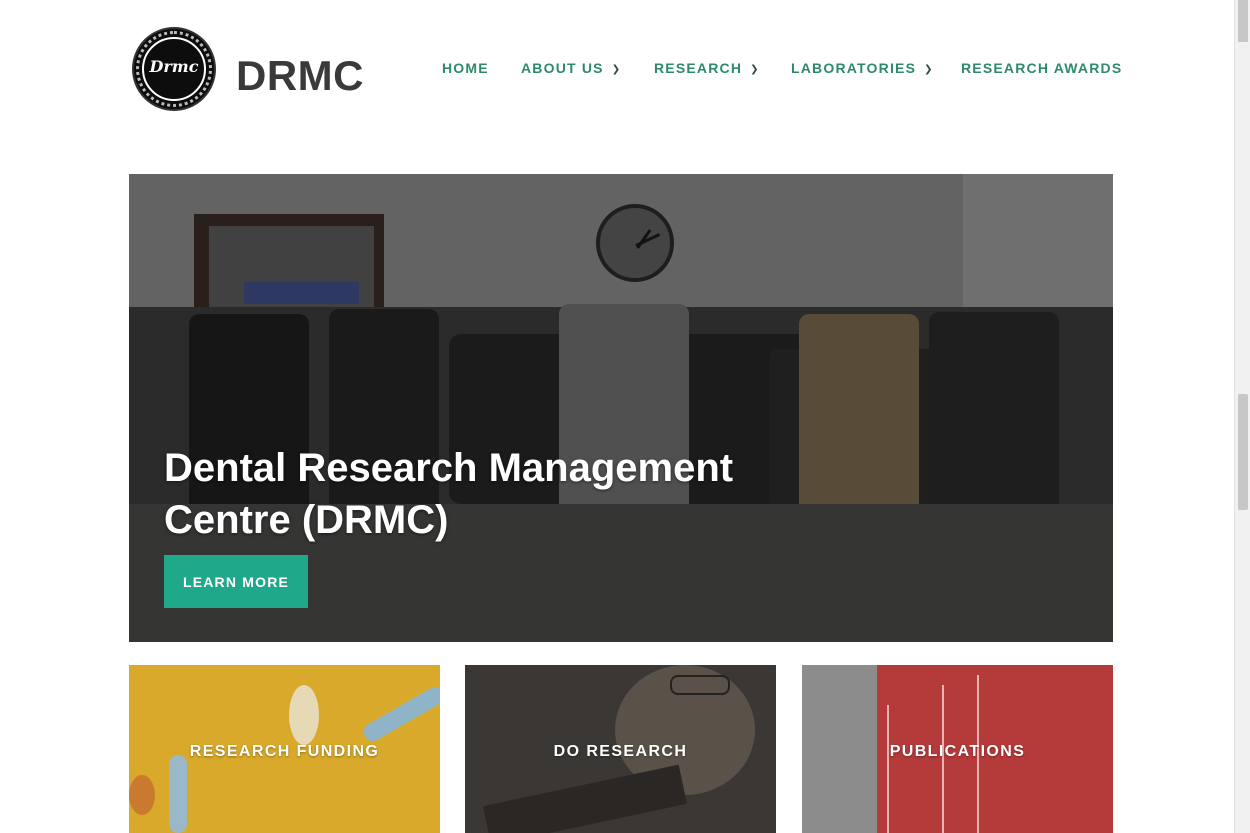  Describe the element at coordinates (142, 795) in the screenshot. I see `balloon-decoration` at that location.